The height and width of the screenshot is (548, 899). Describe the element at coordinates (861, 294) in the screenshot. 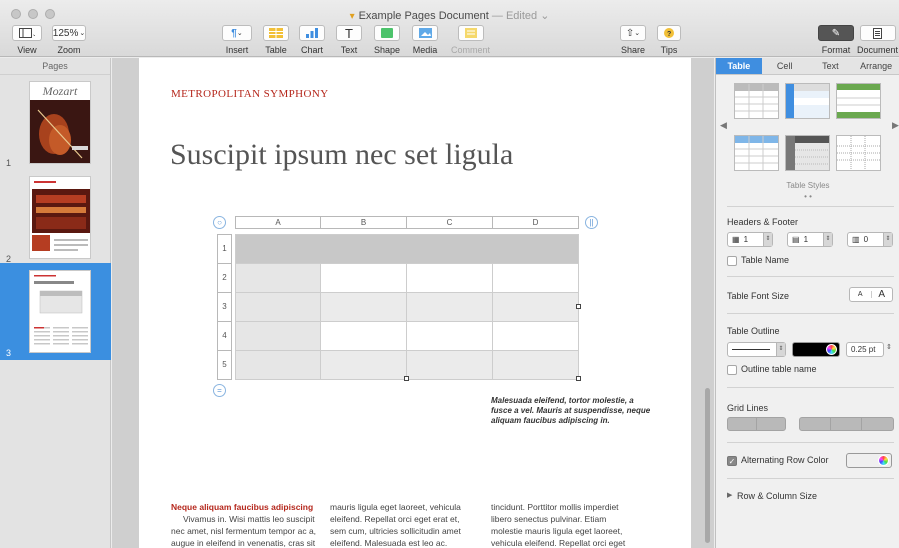

I see `decrease-font-size-button: A` at that location.